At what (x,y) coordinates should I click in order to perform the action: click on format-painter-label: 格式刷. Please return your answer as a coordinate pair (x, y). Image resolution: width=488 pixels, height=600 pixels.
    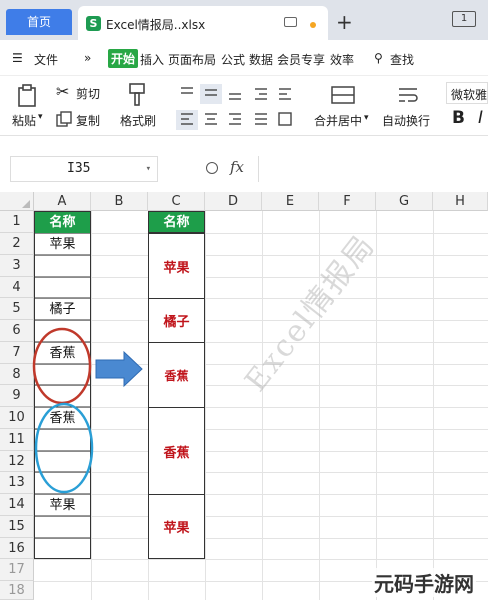
    Looking at the image, I should click on (138, 120).